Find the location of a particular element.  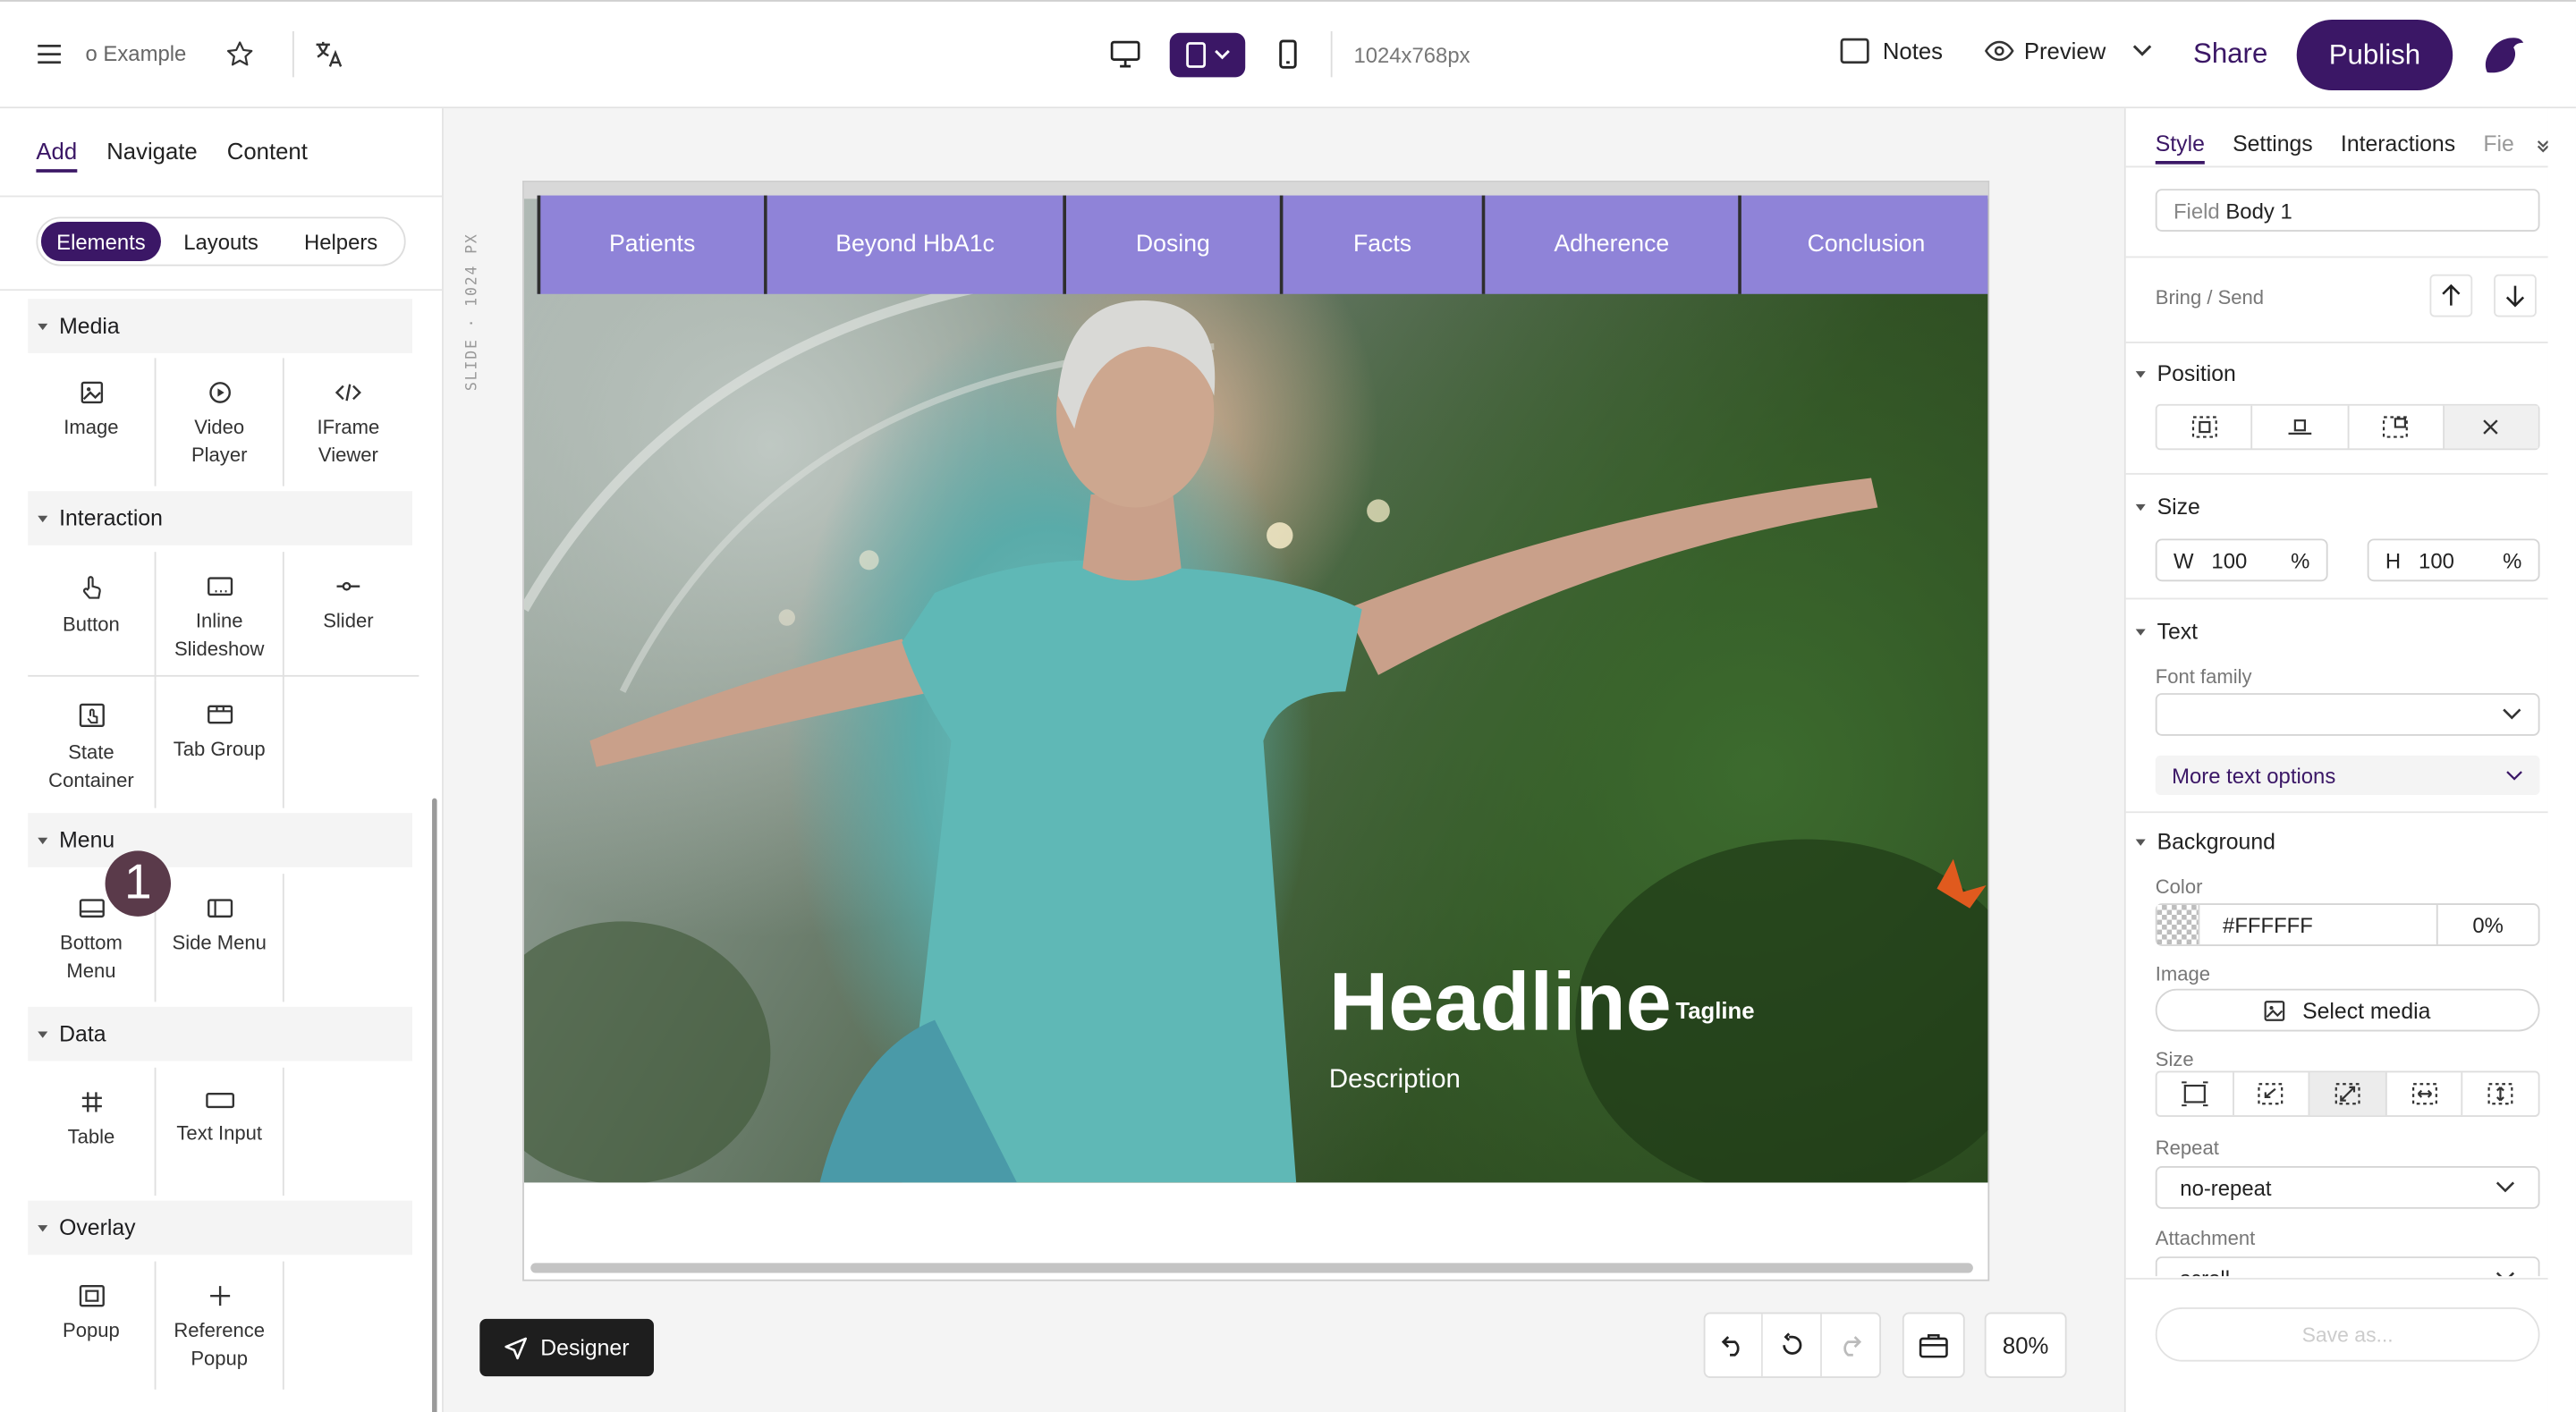

repeat-select: no-repeat is located at coordinates (2347, 1187).